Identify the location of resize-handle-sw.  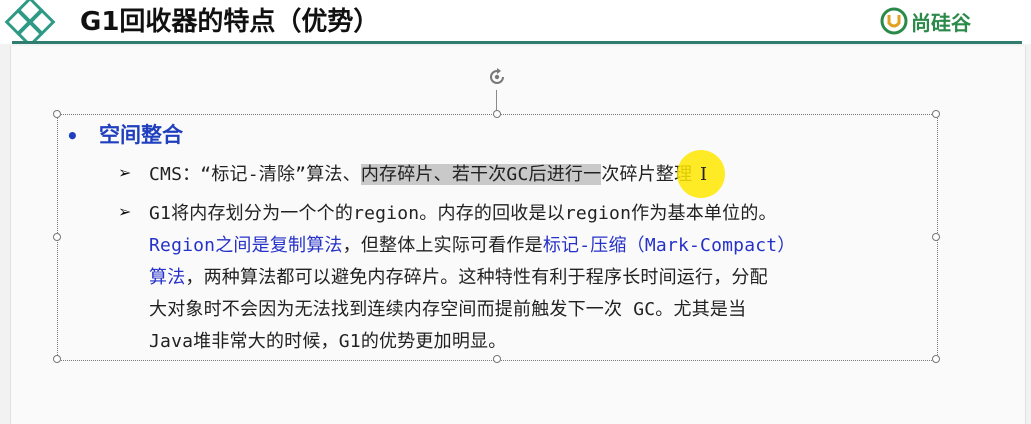
(57, 359).